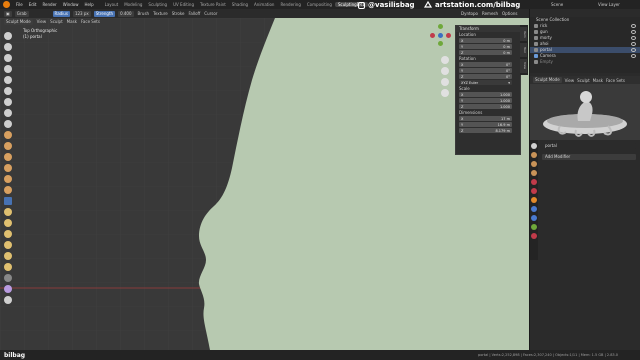  Describe the element at coordinates (8, 69) in the screenshot. I see `clay-strips-brush-icon` at that location.